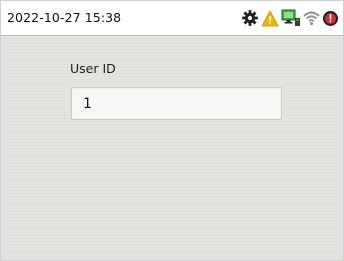  I want to click on user-id-value: 1, so click(87, 104).